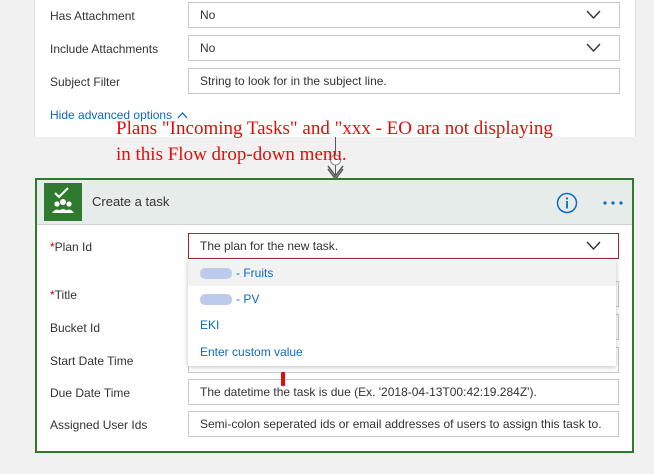 Image resolution: width=654 pixels, height=474 pixels. I want to click on ellipsis-icon, so click(613, 203).